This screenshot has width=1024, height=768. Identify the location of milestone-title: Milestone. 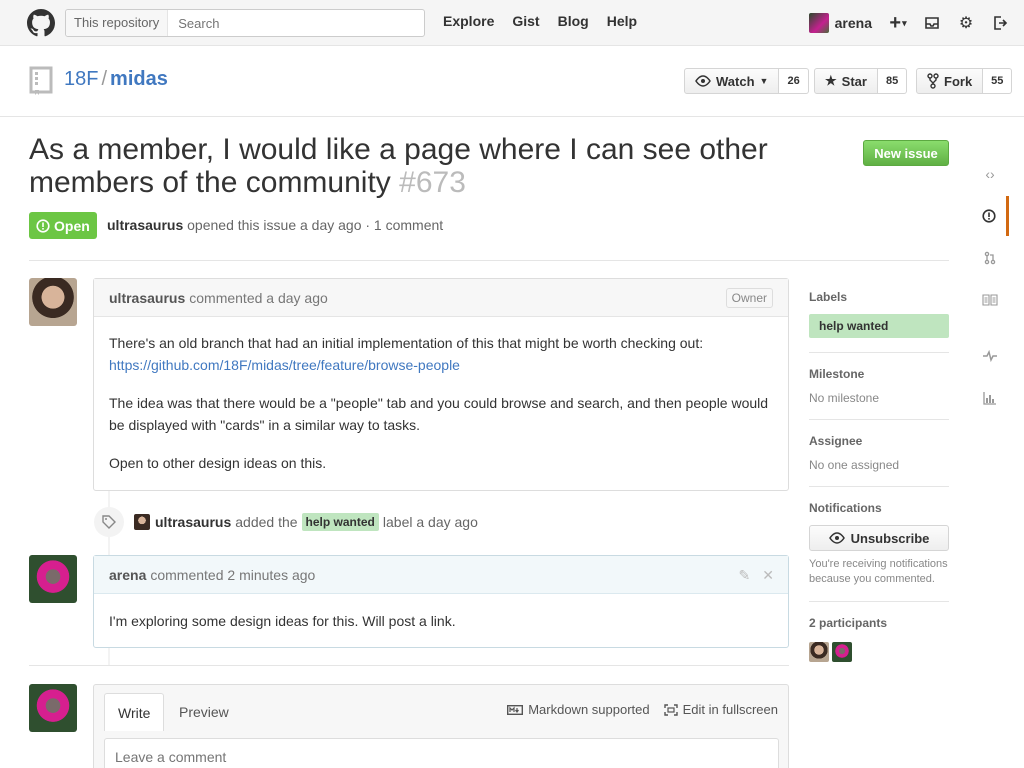
(879, 374).